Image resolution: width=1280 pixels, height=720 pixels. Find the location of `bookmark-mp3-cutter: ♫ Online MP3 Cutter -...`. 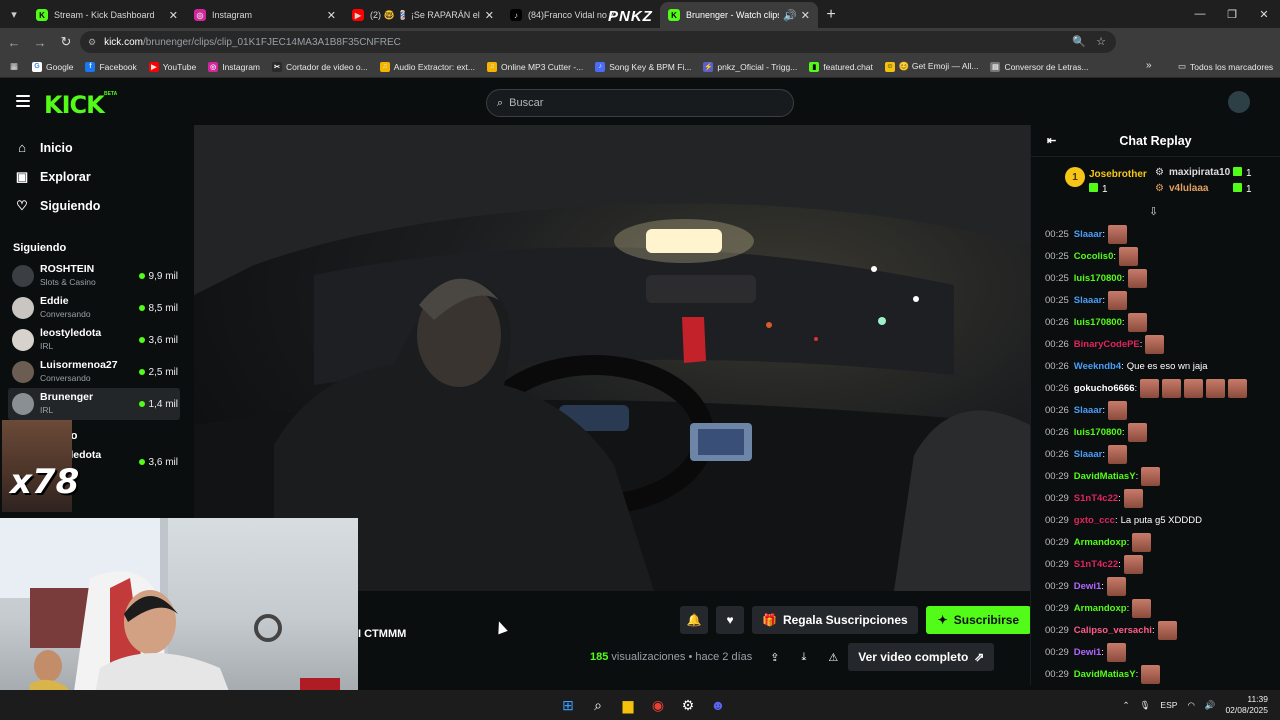

bookmark-mp3-cutter: ♫ Online MP3 Cutter -... is located at coordinates (535, 66).